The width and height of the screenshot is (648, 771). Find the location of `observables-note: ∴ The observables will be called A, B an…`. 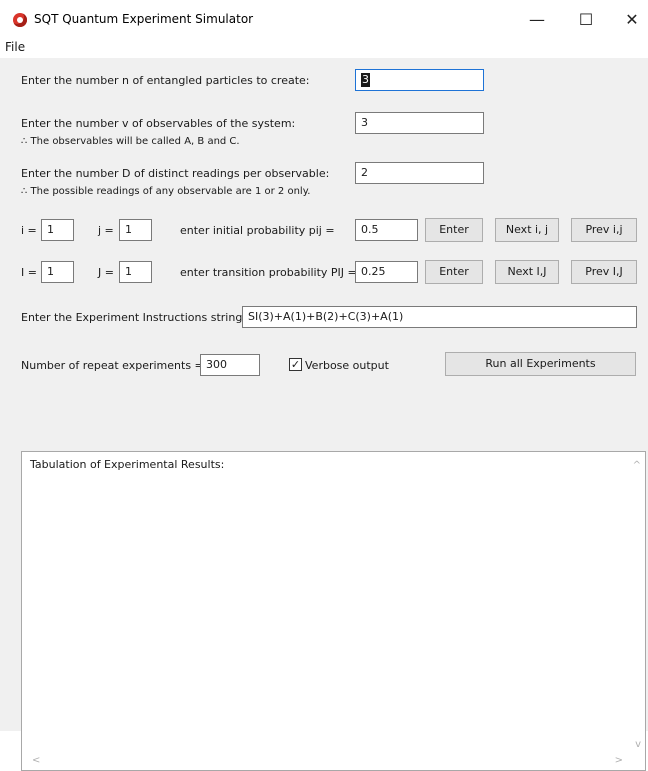

observables-note: ∴ The observables will be called A, B an… is located at coordinates (130, 141).